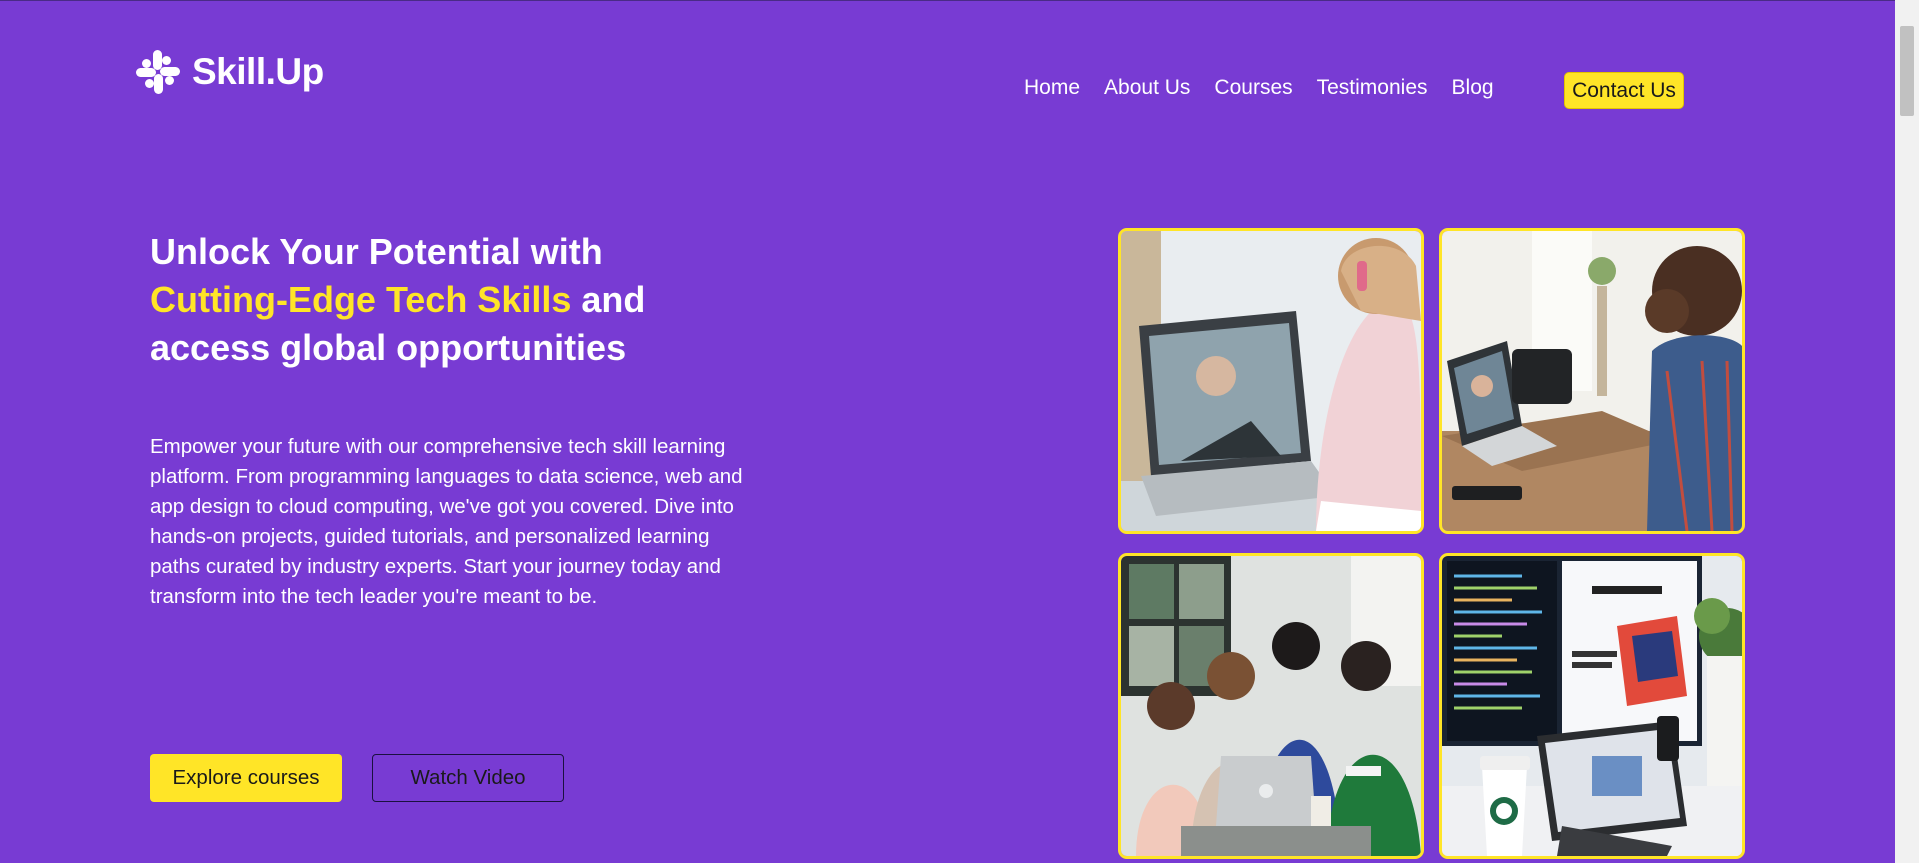  I want to click on scrollbar-thumb, so click(1907, 71).